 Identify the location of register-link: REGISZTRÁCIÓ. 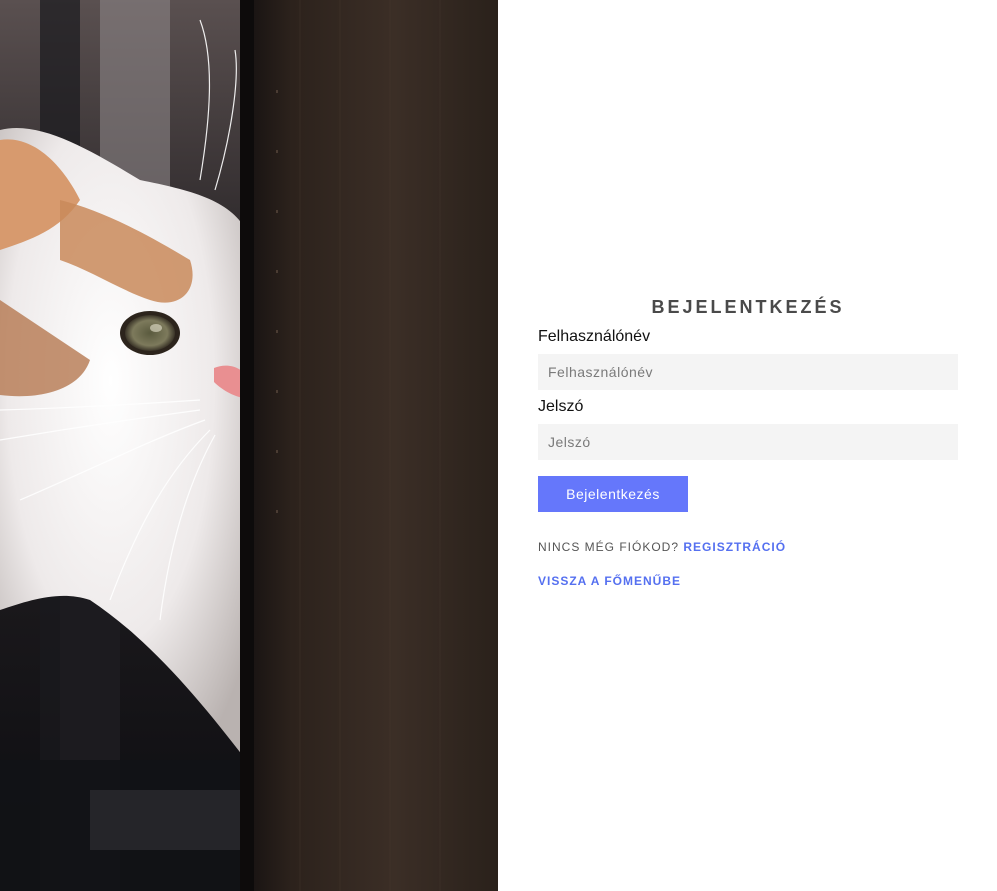
(734, 547).